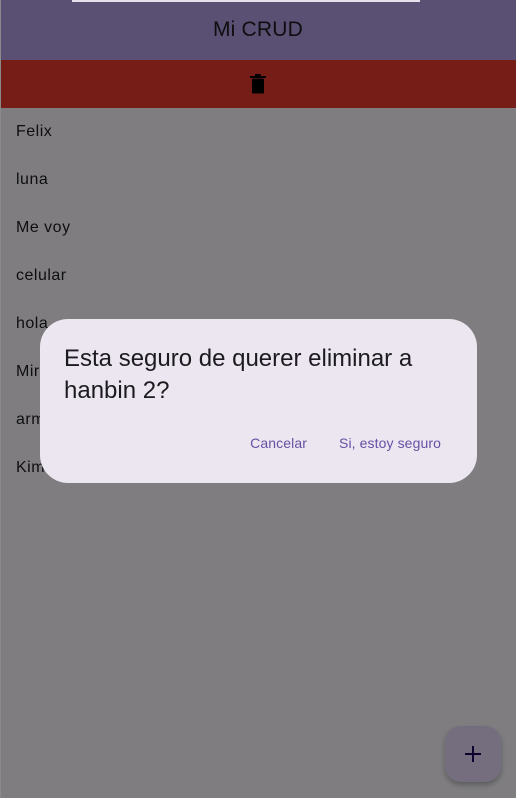  I want to click on dialog-actions: Cancelar Si, estoy seguro, so click(345, 443).